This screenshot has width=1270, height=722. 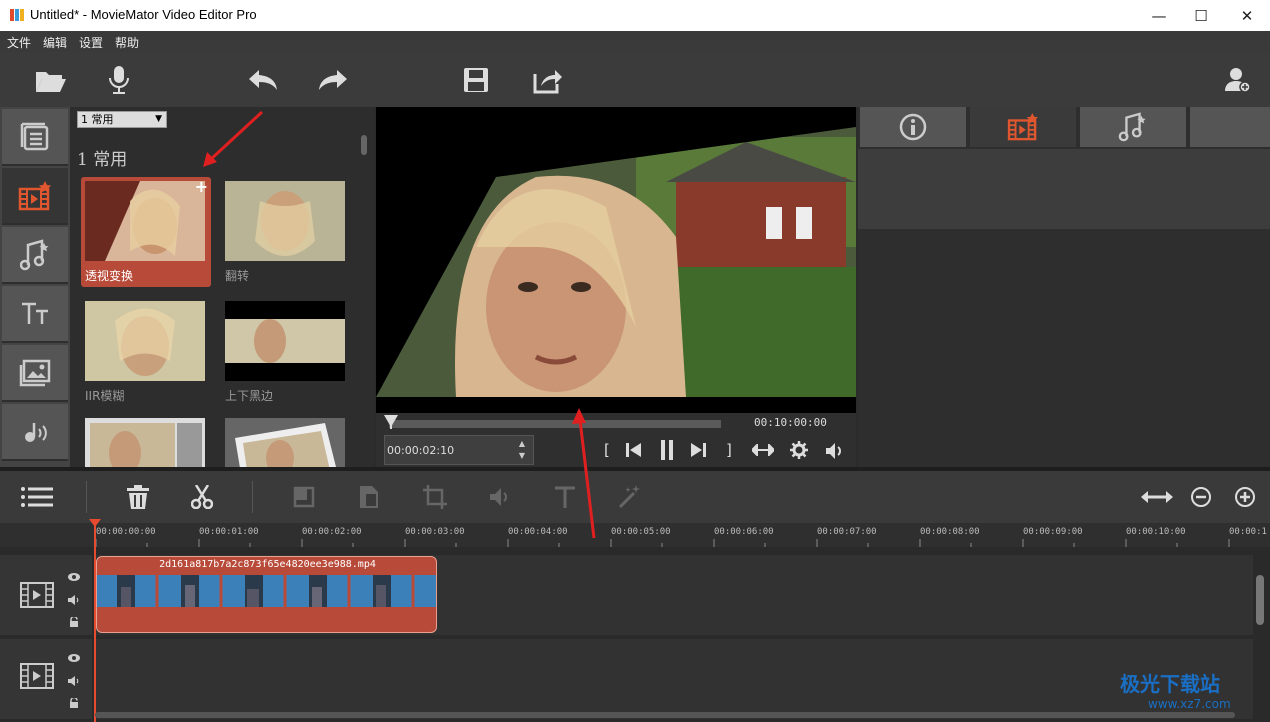 I want to click on watermark-name: 极光下载站, so click(x=1170, y=684).